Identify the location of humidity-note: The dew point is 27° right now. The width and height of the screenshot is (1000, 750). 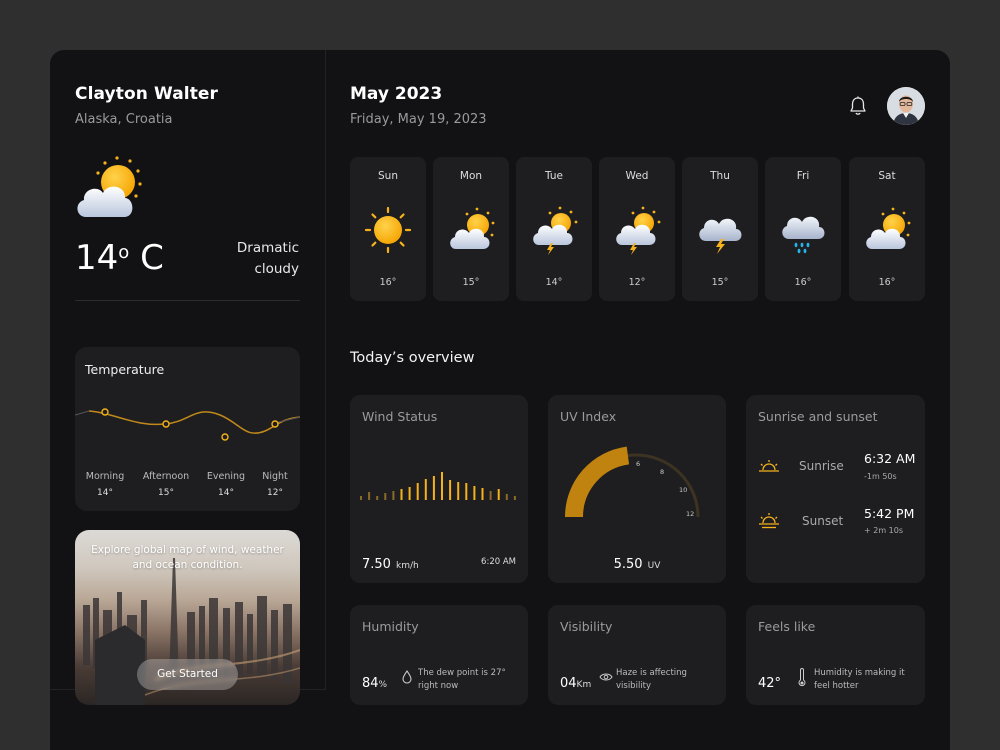
(462, 679).